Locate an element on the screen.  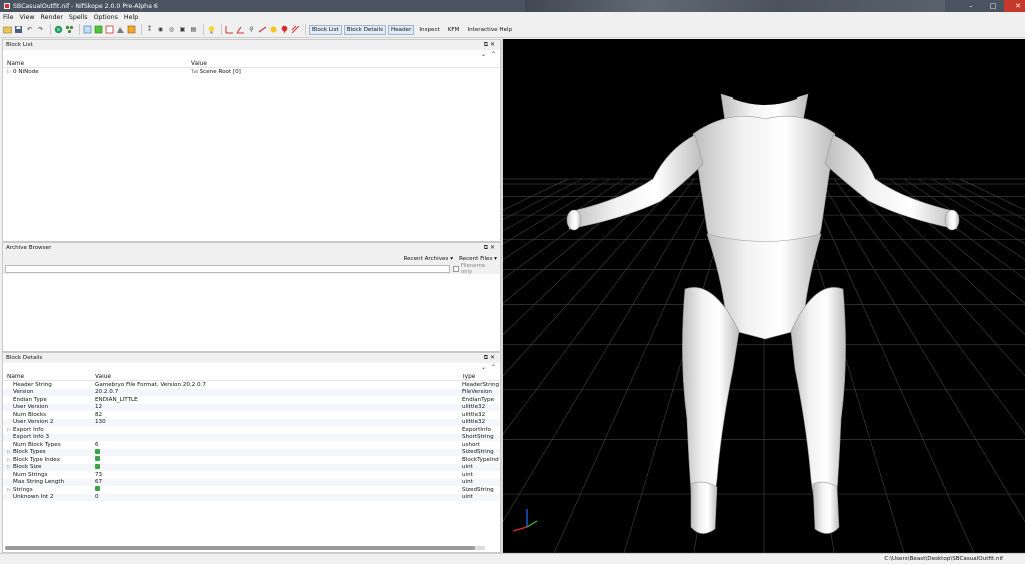
field-name: Num Blocks is located at coordinates (29, 414).